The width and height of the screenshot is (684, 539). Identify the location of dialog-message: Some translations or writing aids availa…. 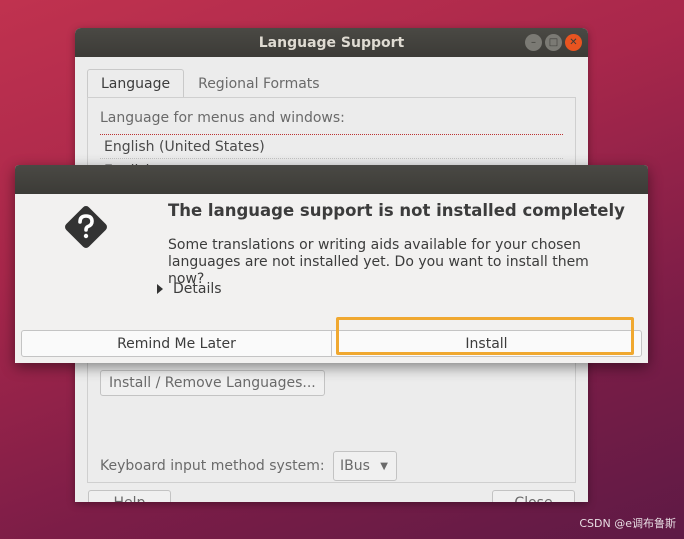
(378, 262).